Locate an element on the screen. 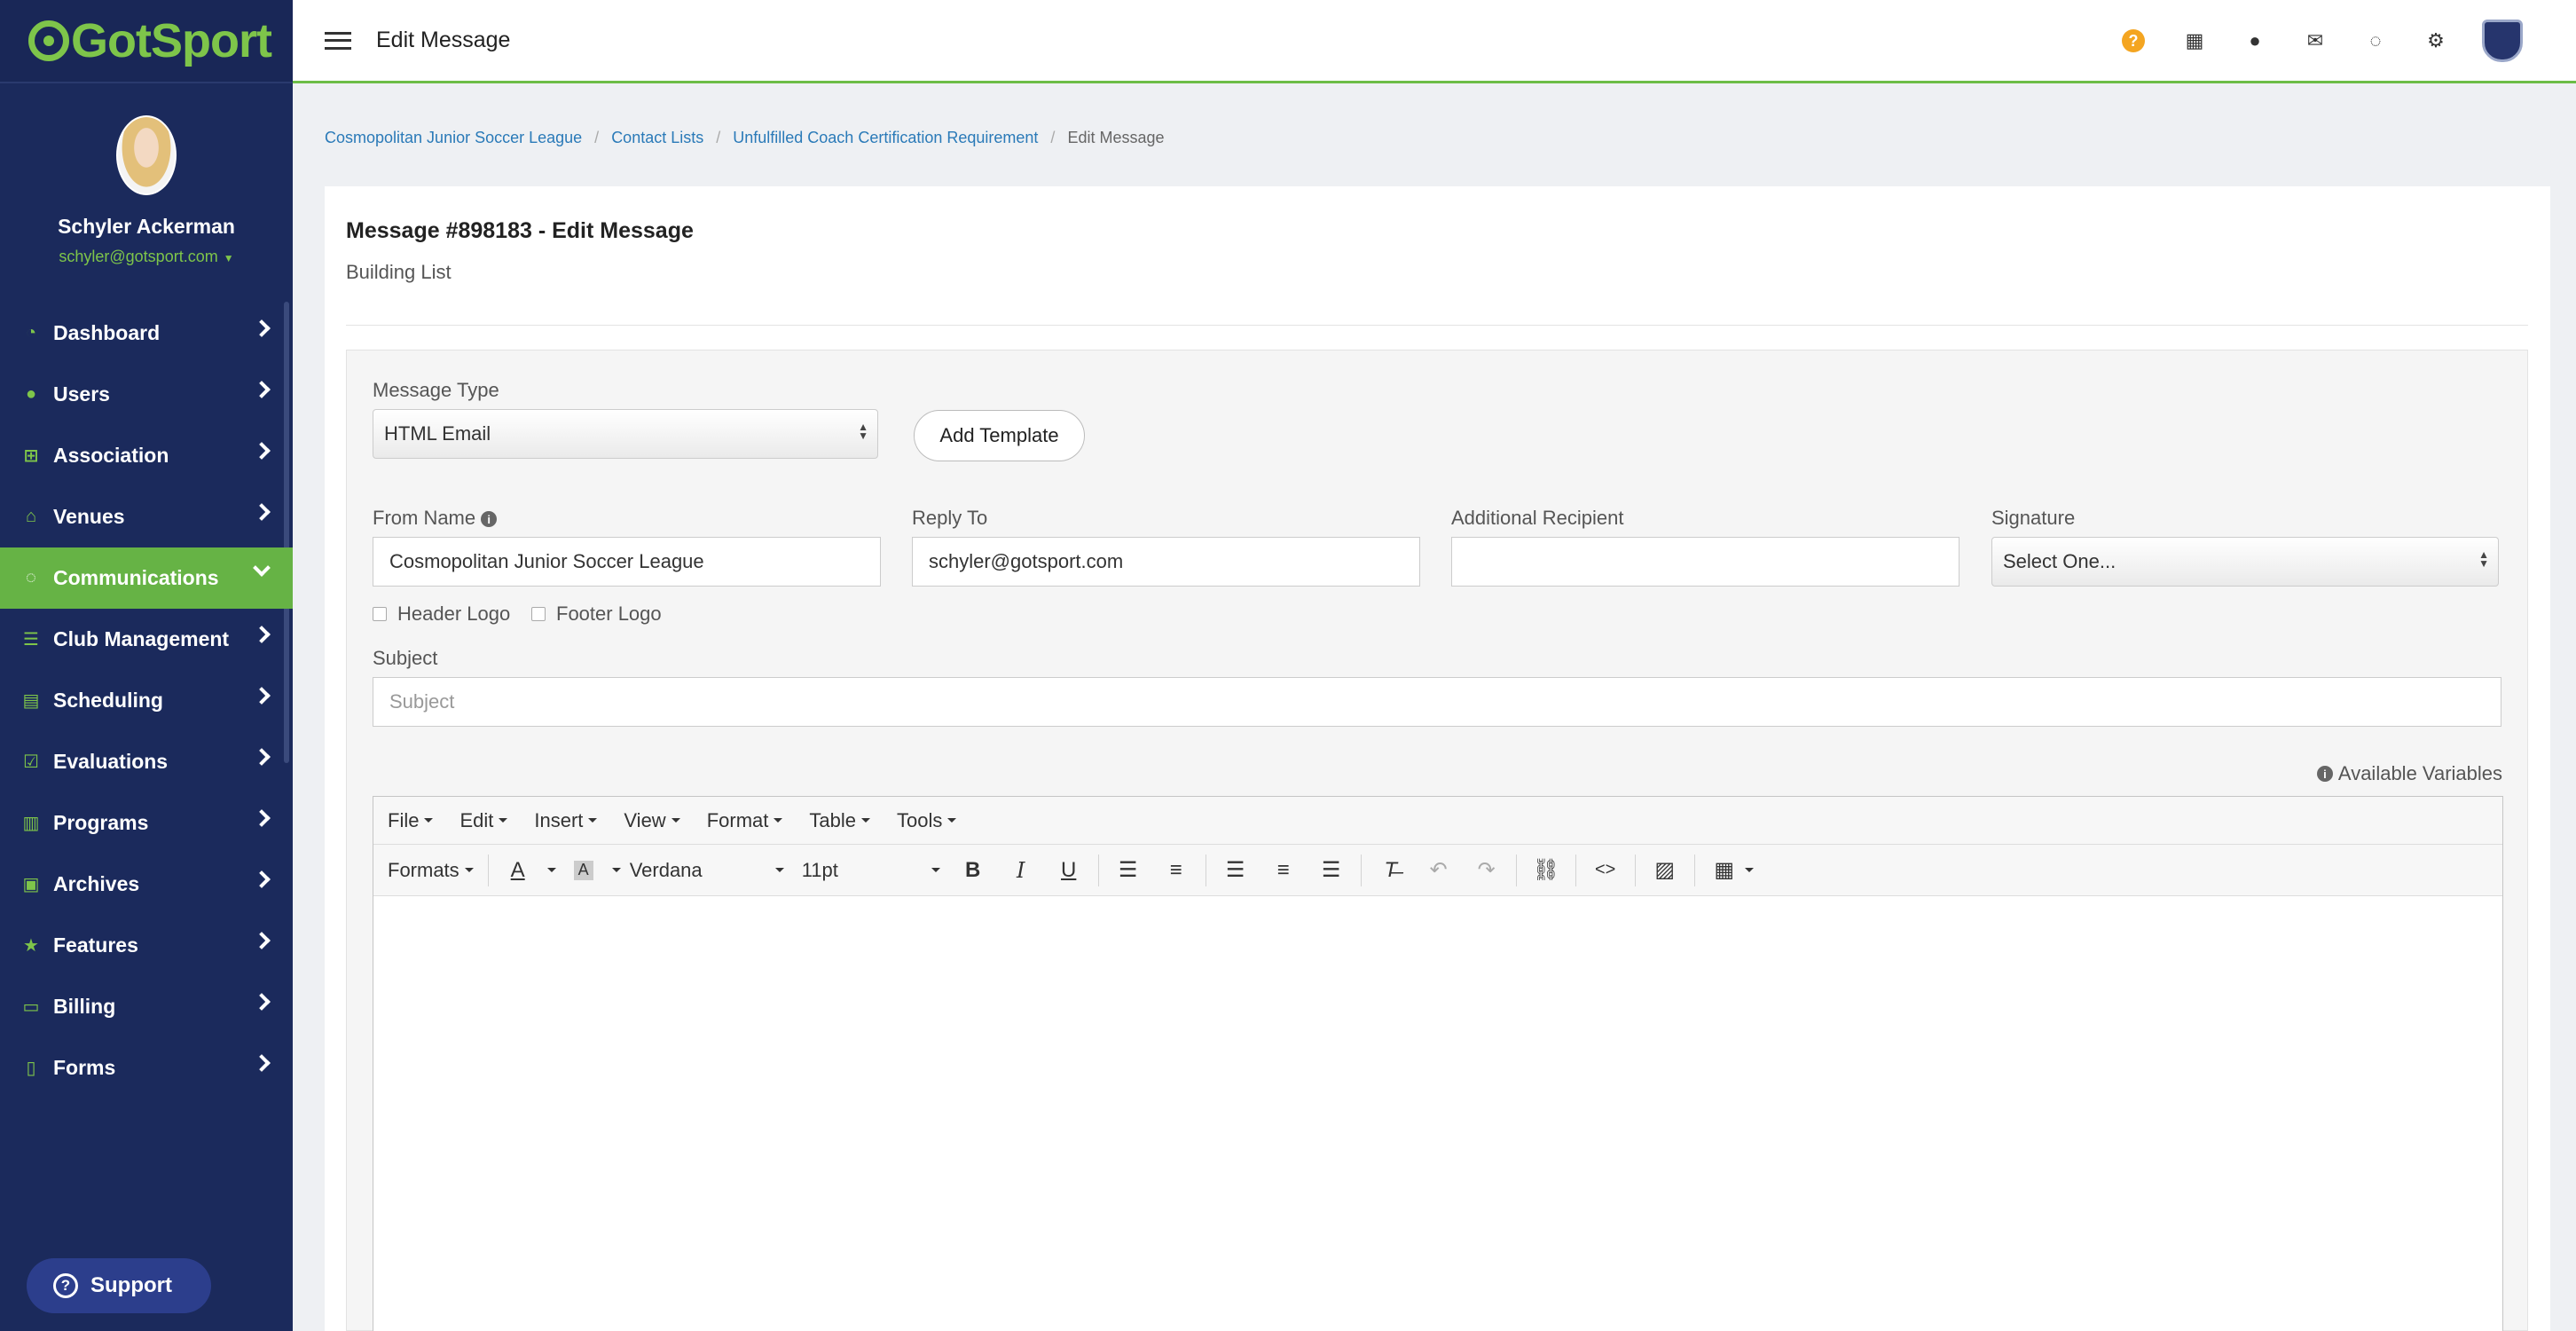  qr-code-icon: ▦ is located at coordinates (2194, 40).